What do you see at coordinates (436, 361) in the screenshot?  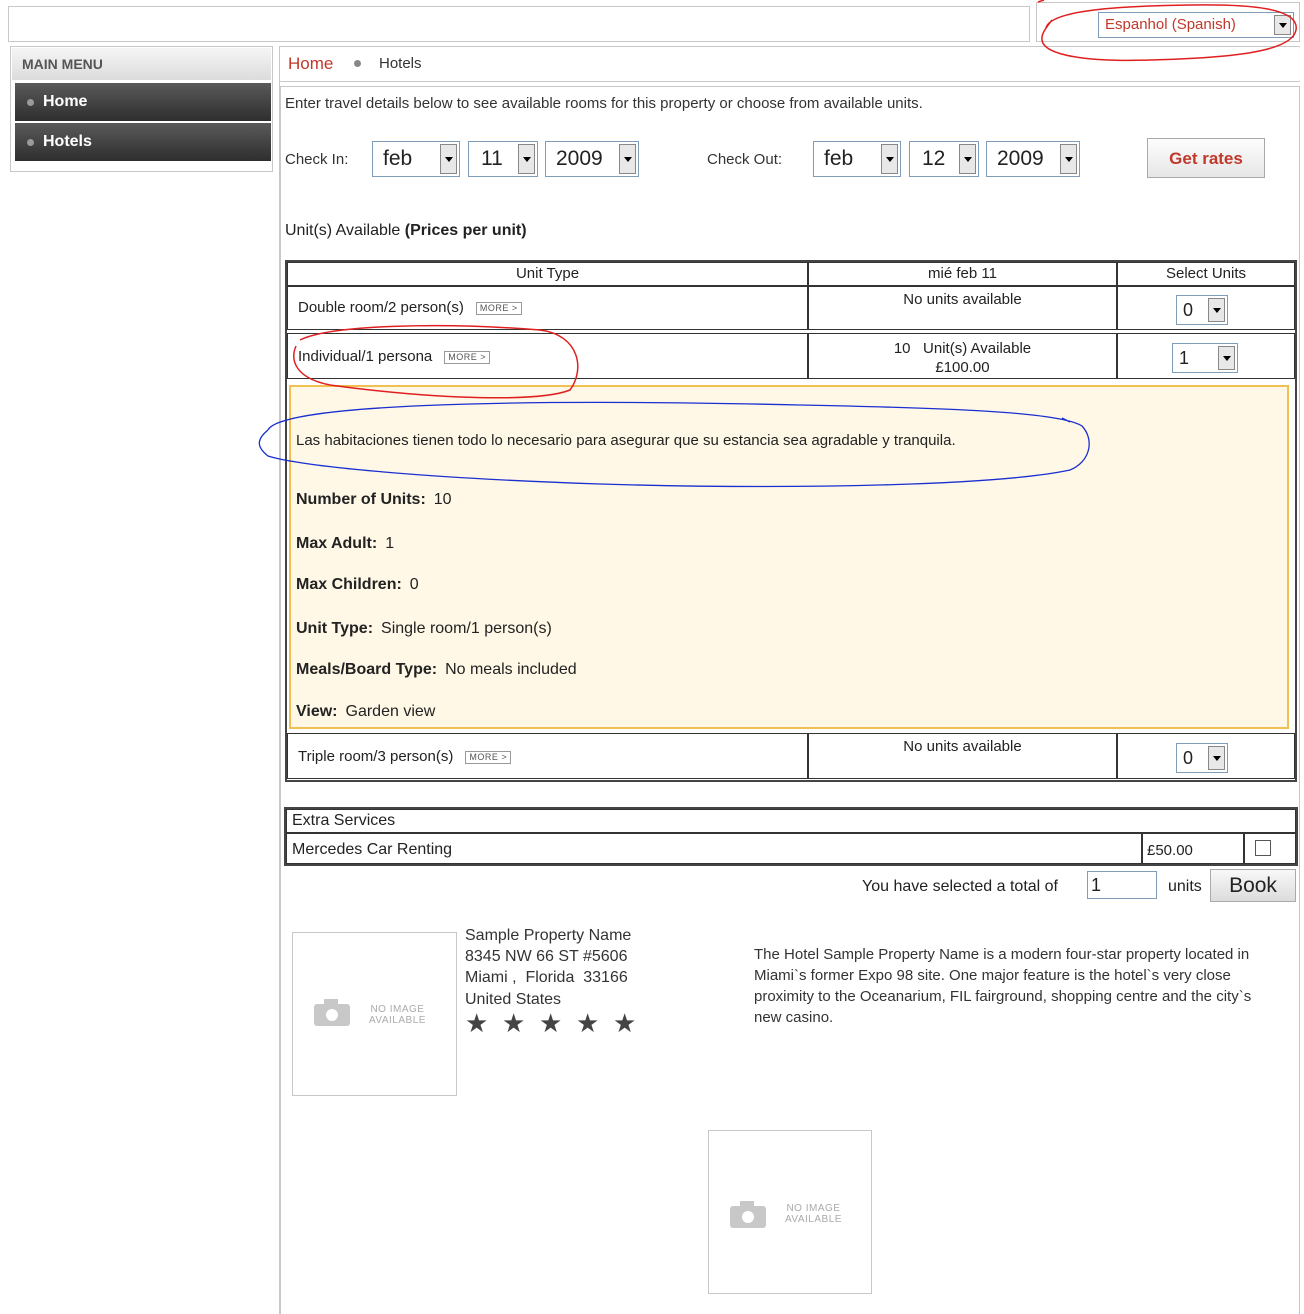 I see `annotation-circle-individual` at bounding box center [436, 361].